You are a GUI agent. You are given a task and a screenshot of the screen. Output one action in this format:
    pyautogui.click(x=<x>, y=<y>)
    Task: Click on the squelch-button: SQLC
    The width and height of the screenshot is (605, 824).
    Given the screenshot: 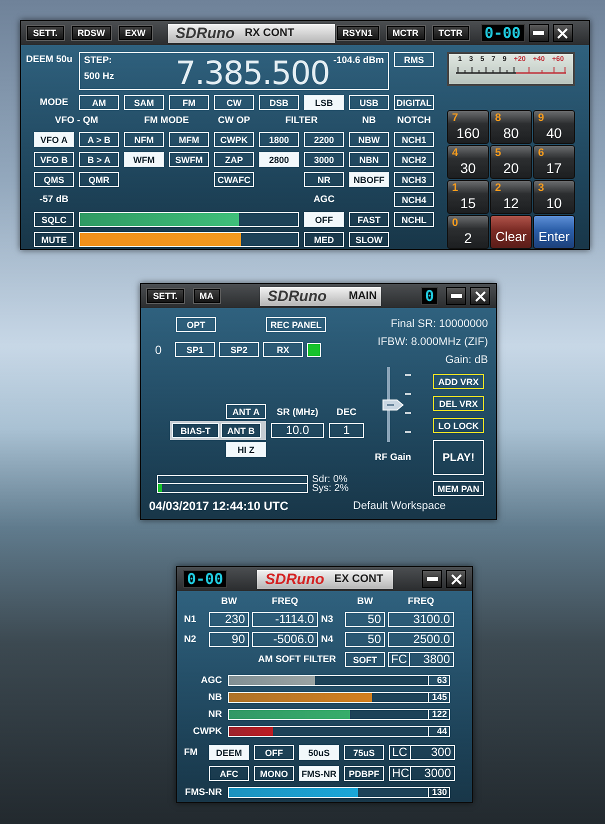 What is the action you would take?
    pyautogui.click(x=54, y=219)
    